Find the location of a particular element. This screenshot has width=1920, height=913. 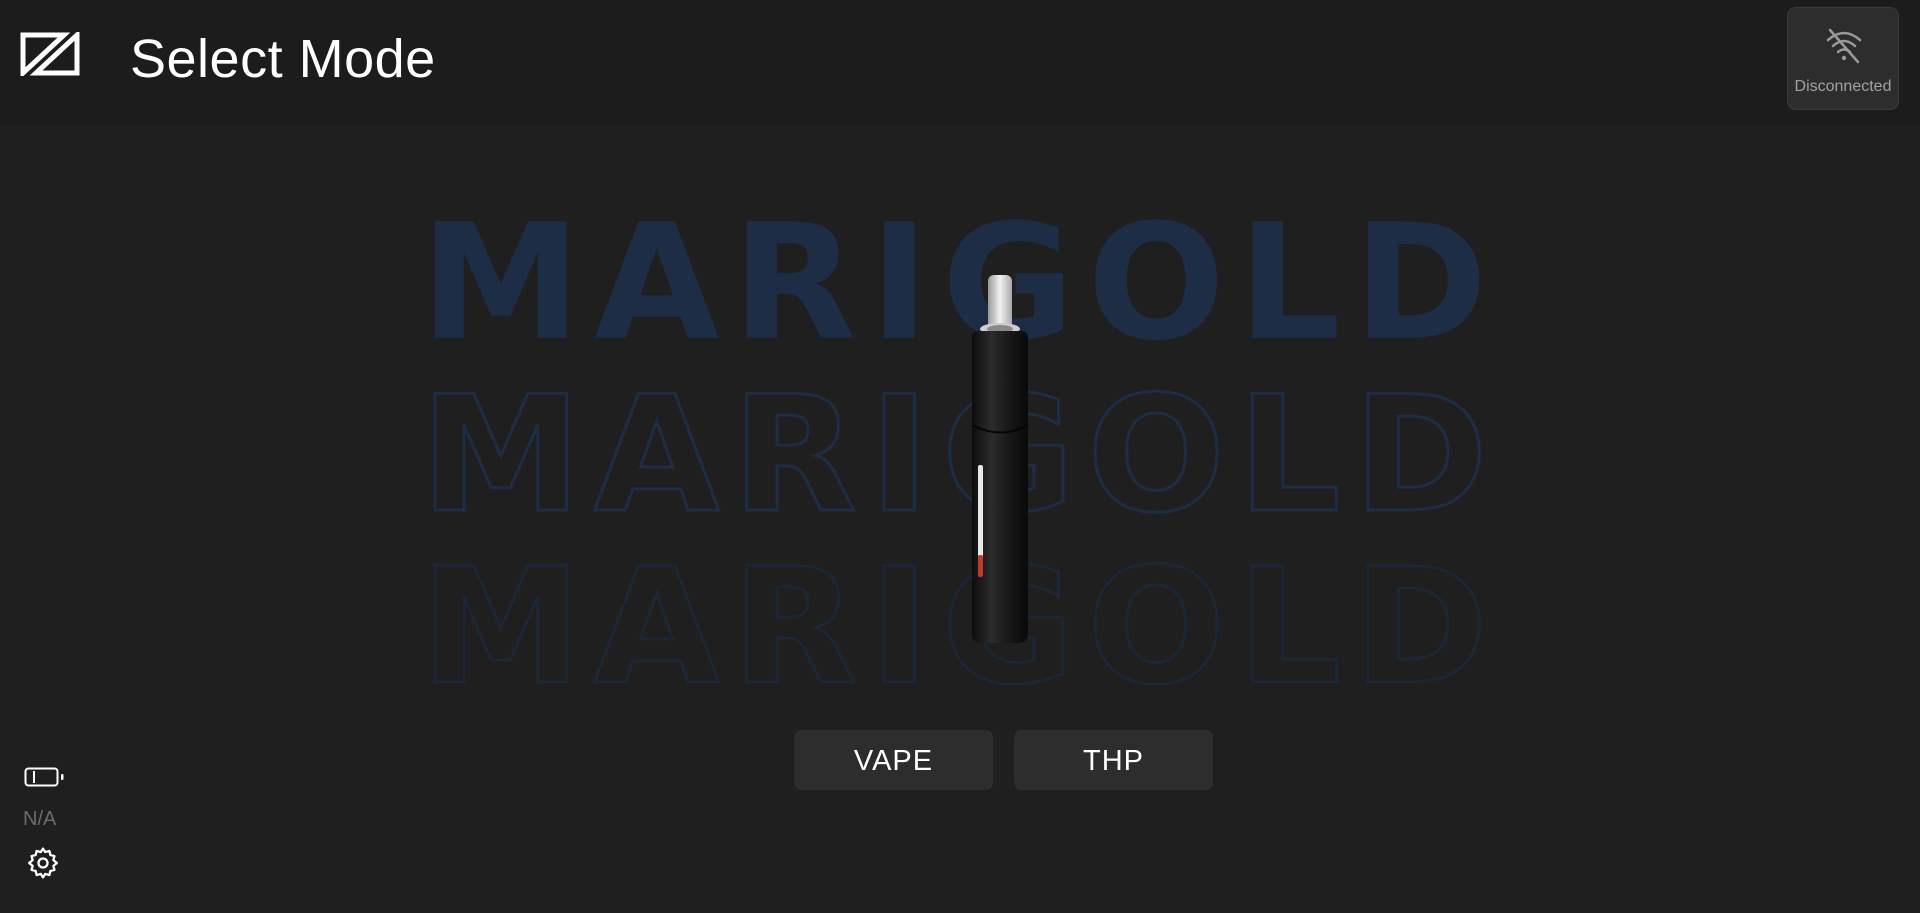

brand-logo-icon is located at coordinates (50, 54).